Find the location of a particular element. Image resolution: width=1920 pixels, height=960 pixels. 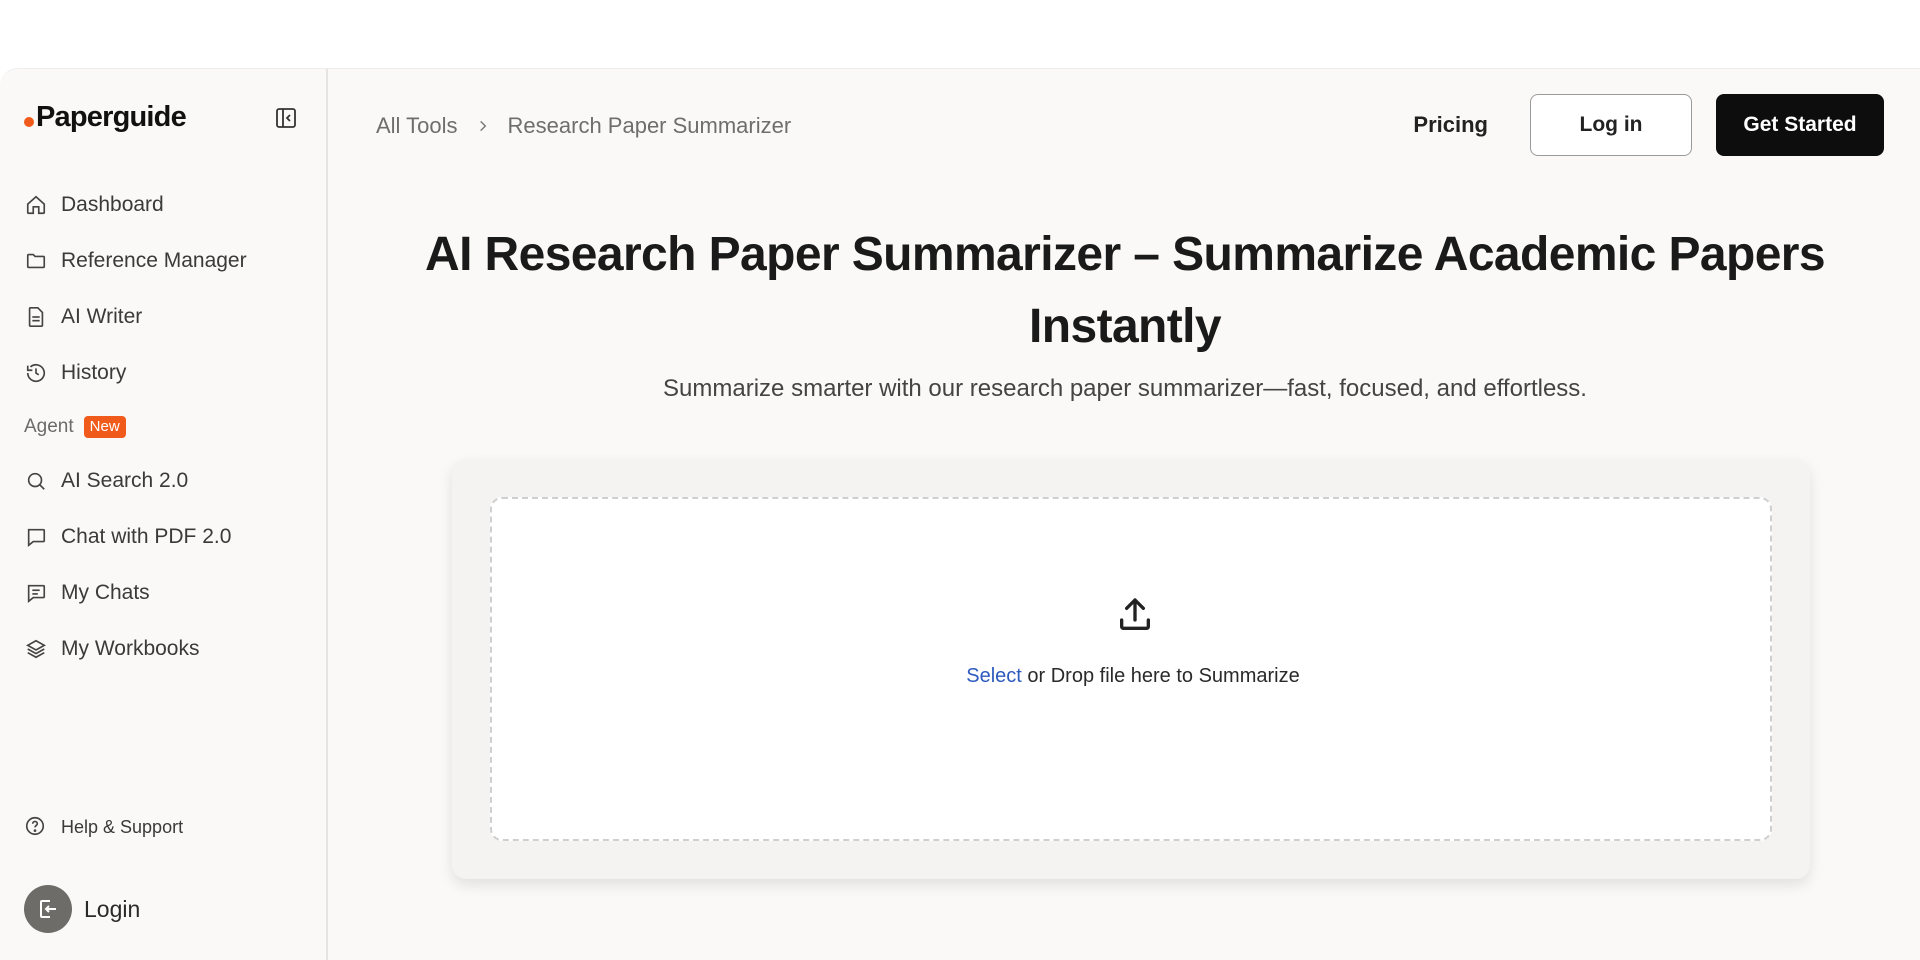

new-badge: New is located at coordinates (104, 427).